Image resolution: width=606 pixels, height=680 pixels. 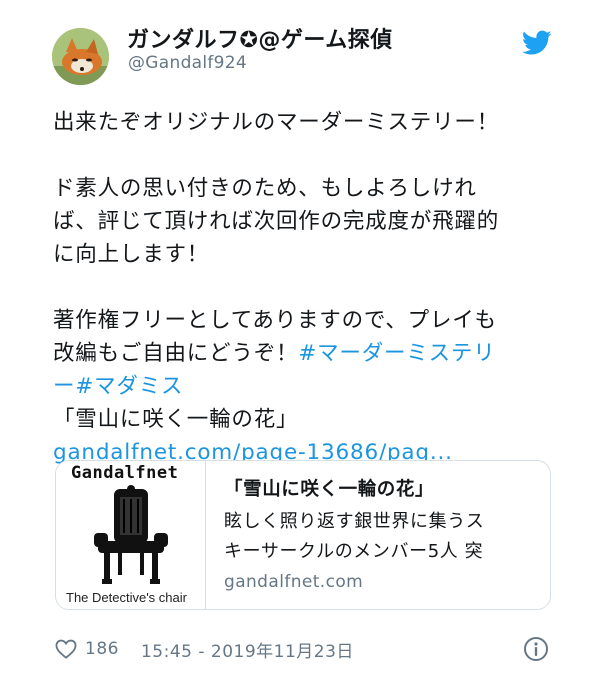 I want to click on author-name-row: ガンダルフ✪@ゲーム探偵, so click(x=260, y=38).